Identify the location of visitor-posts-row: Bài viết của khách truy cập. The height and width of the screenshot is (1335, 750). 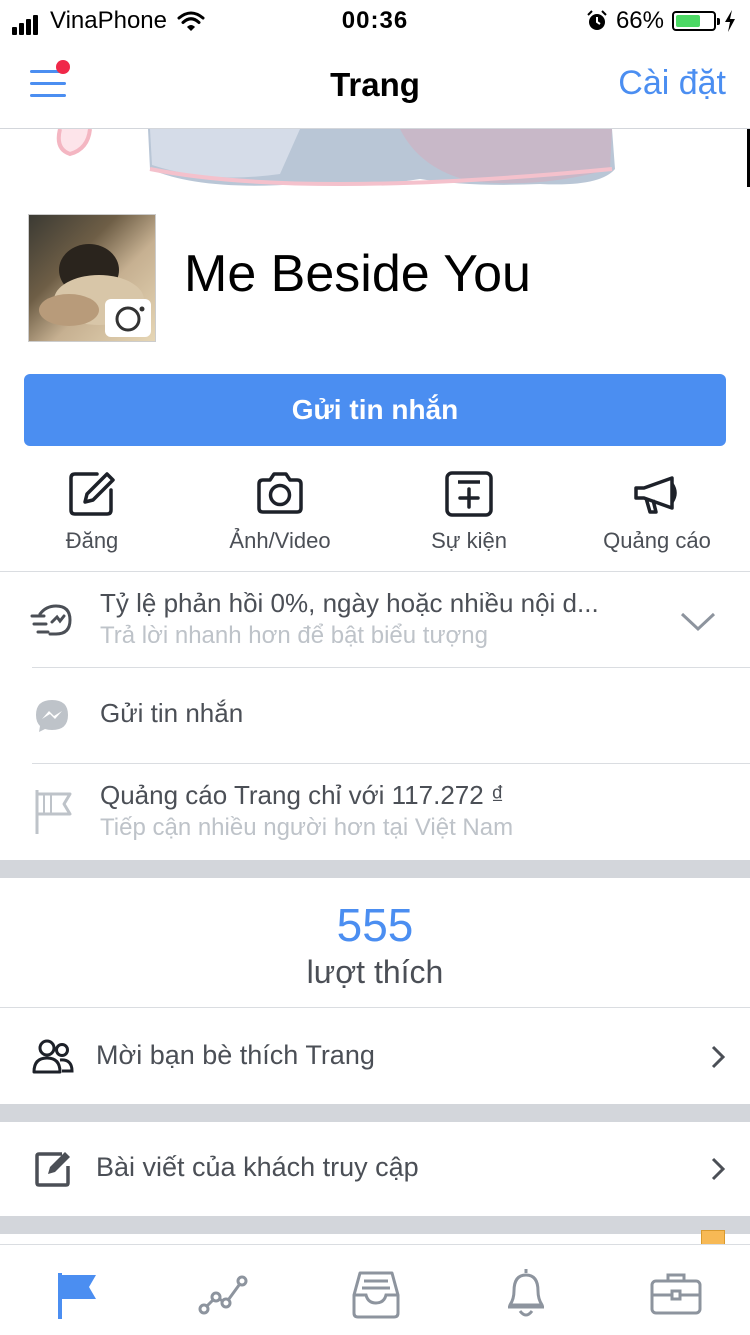
(375, 1169).